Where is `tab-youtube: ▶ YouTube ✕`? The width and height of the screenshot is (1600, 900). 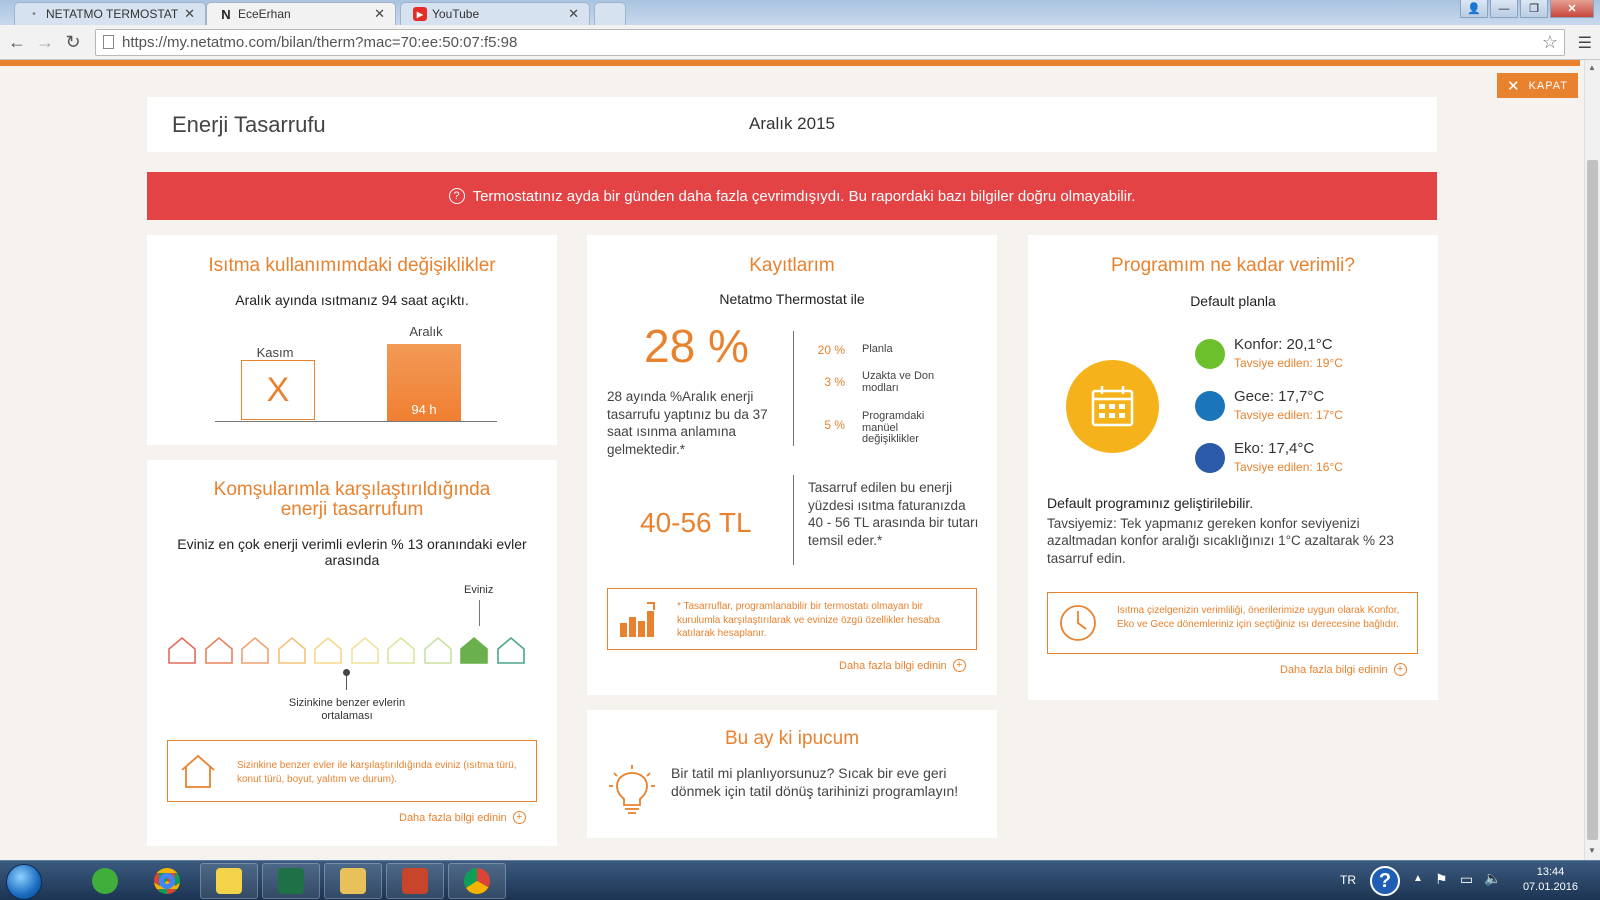 tab-youtube: ▶ YouTube ✕ is located at coordinates (495, 13).